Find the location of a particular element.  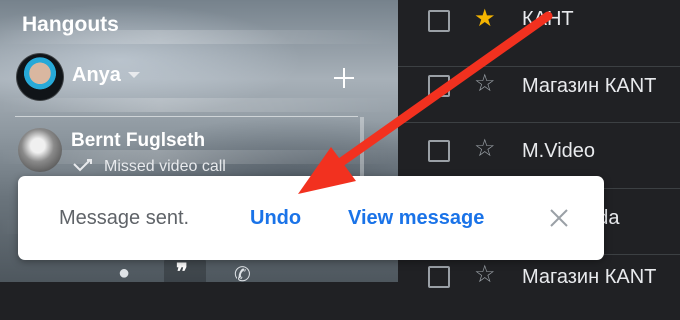

phone-icon: ✆ is located at coordinates (242, 274).